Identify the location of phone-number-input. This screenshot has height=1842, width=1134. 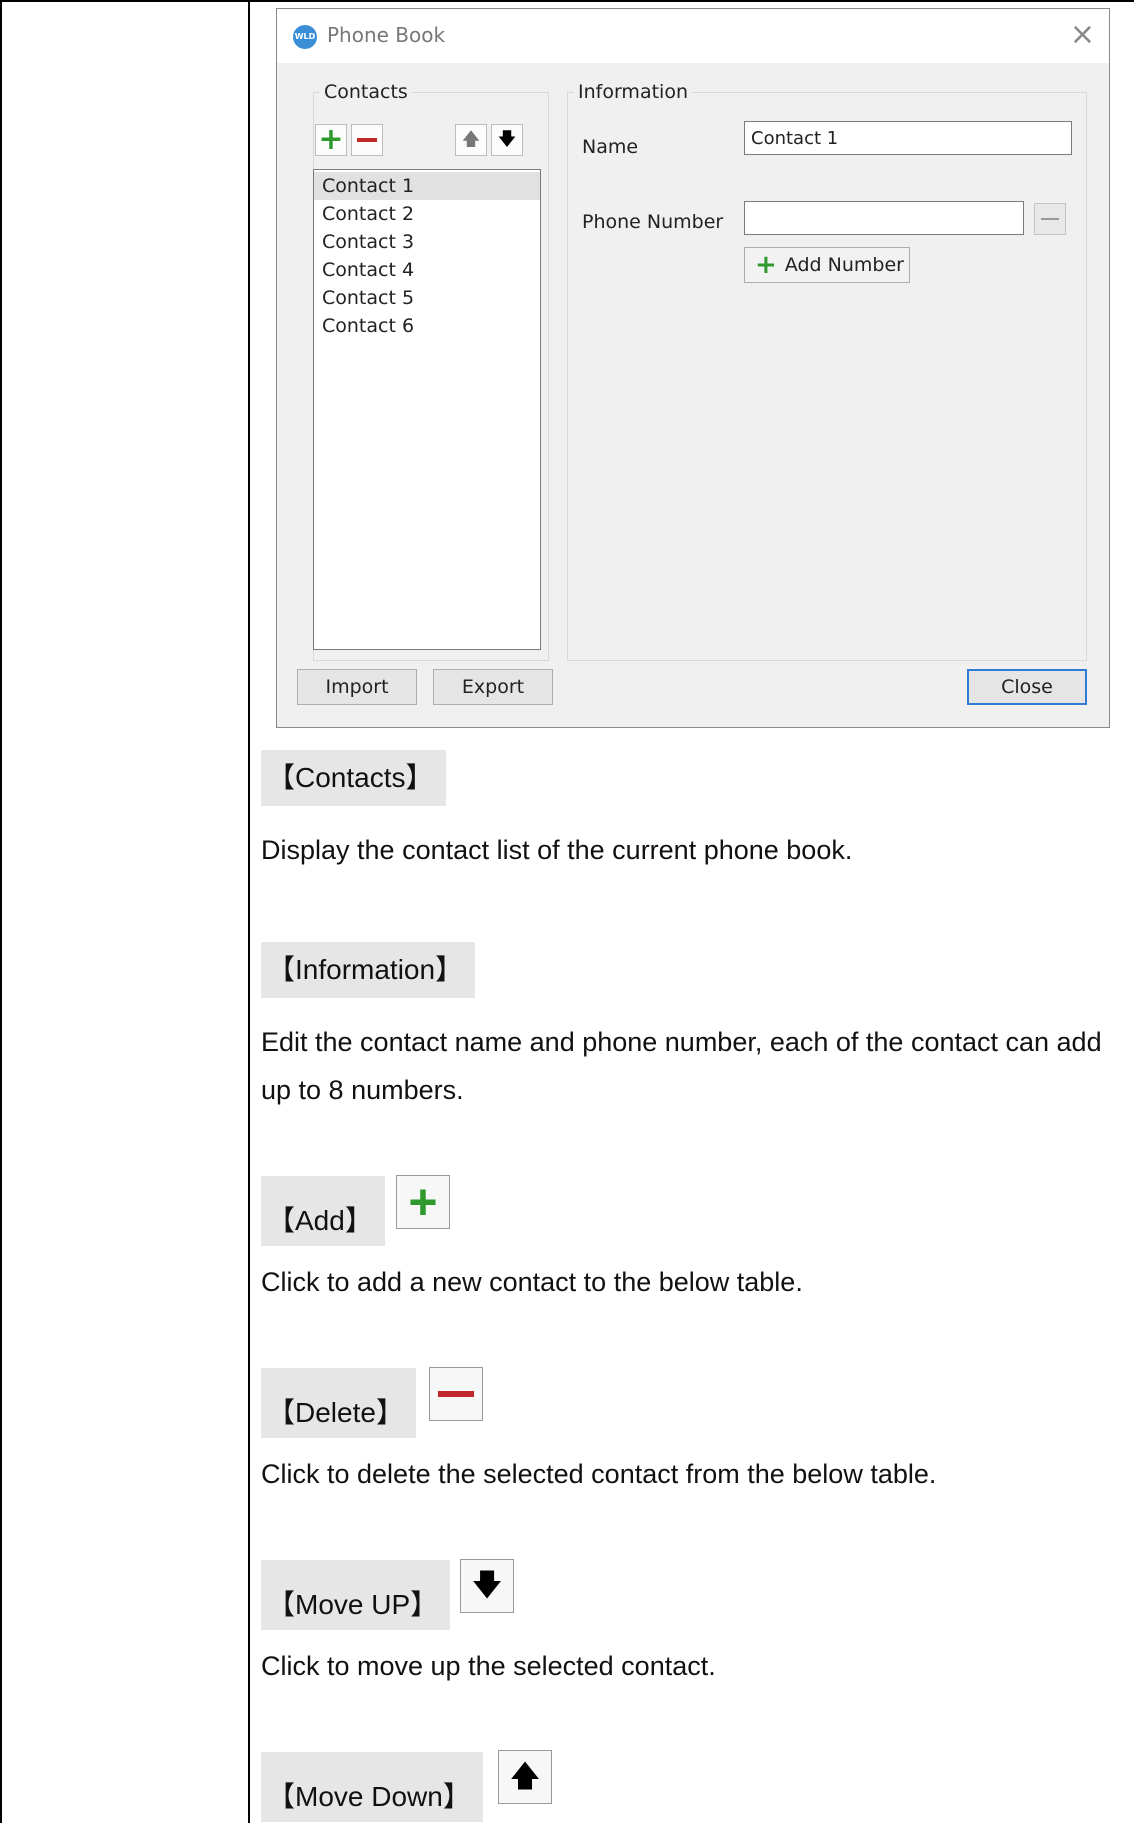
(884, 218).